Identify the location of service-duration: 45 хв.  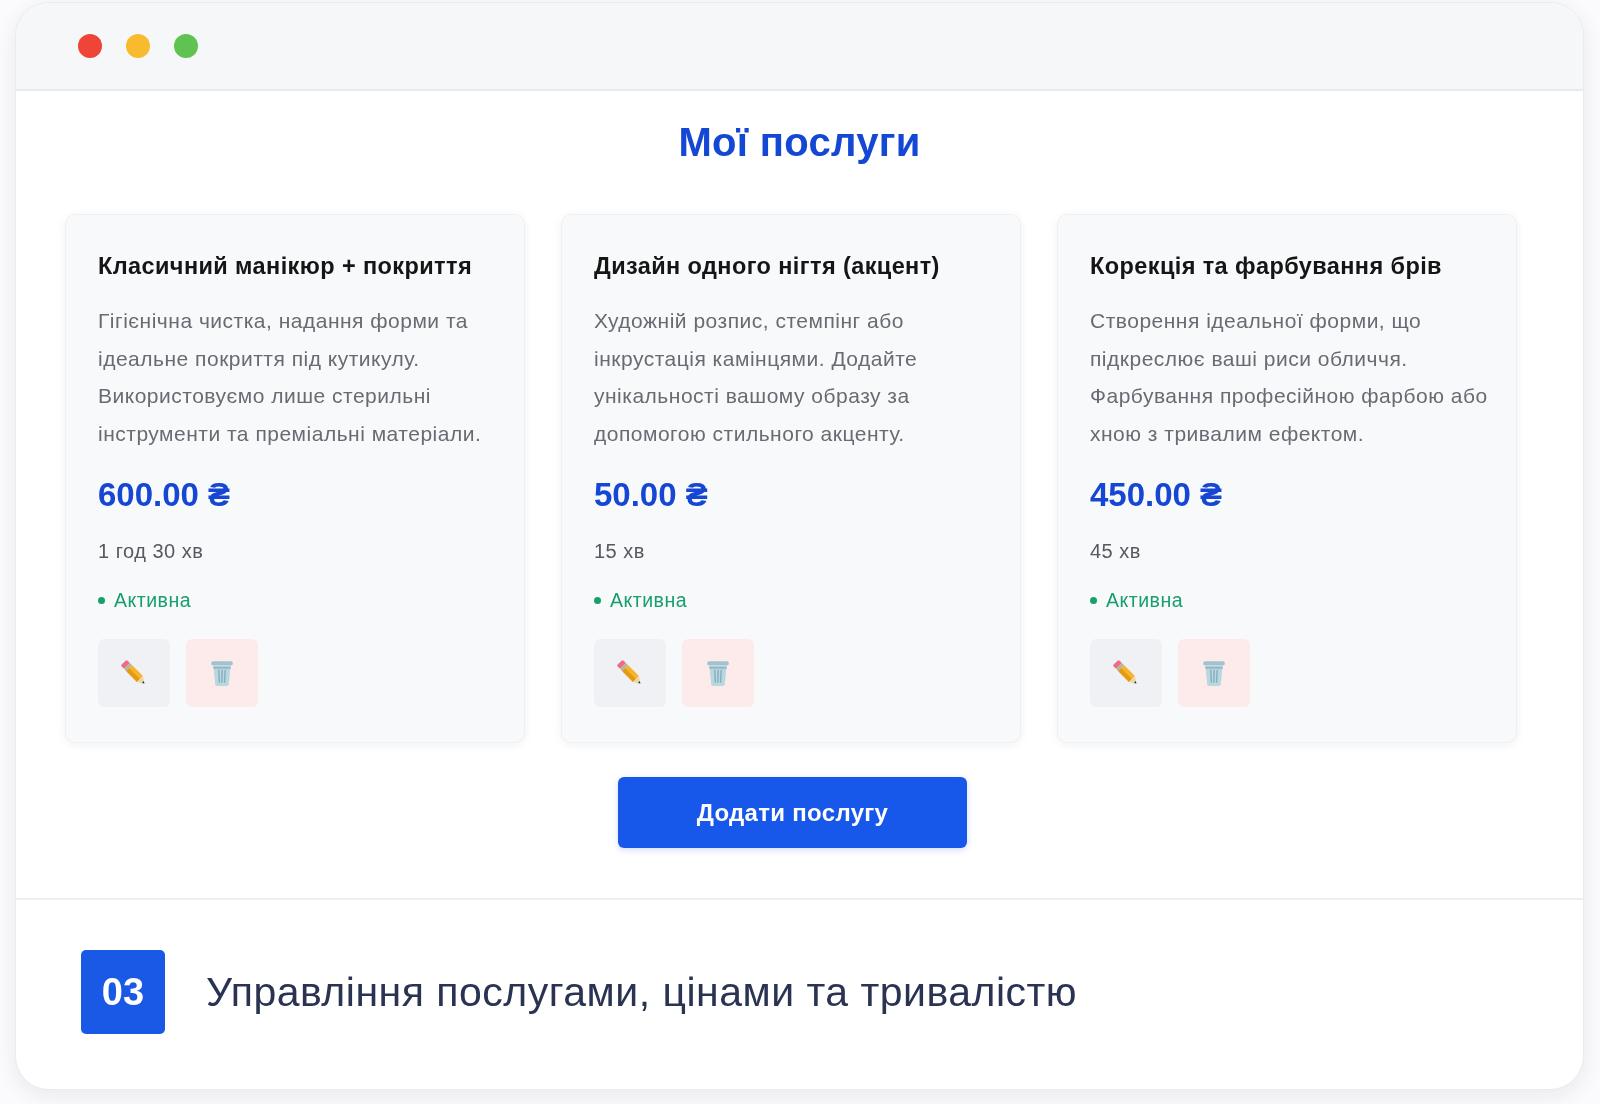
(1115, 551).